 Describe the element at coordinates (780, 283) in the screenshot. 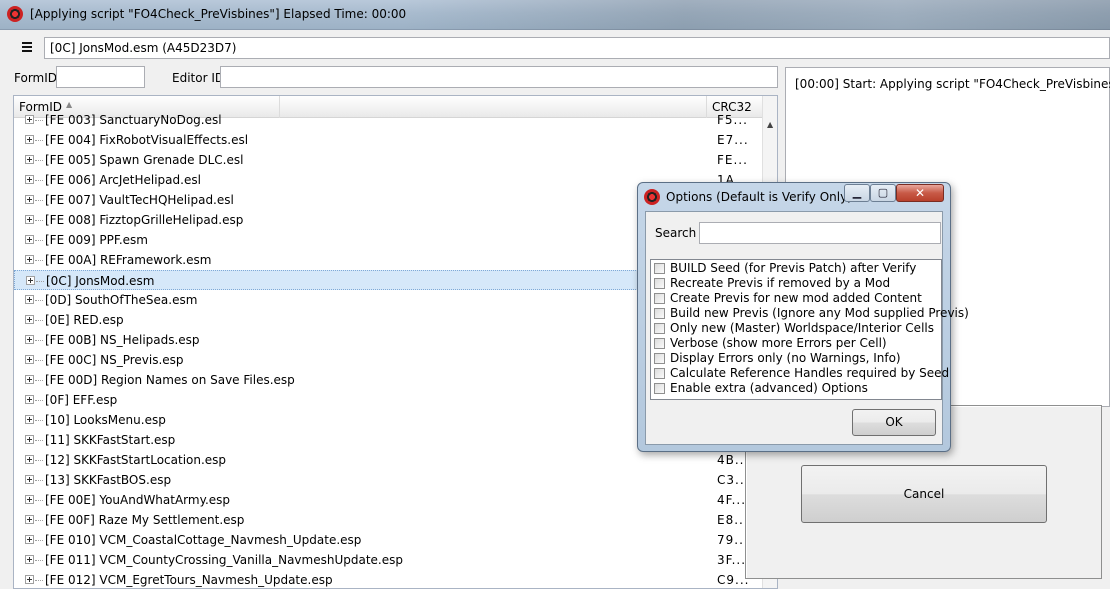

I see `option-label: Recreate Previs if removed by a Mod` at that location.